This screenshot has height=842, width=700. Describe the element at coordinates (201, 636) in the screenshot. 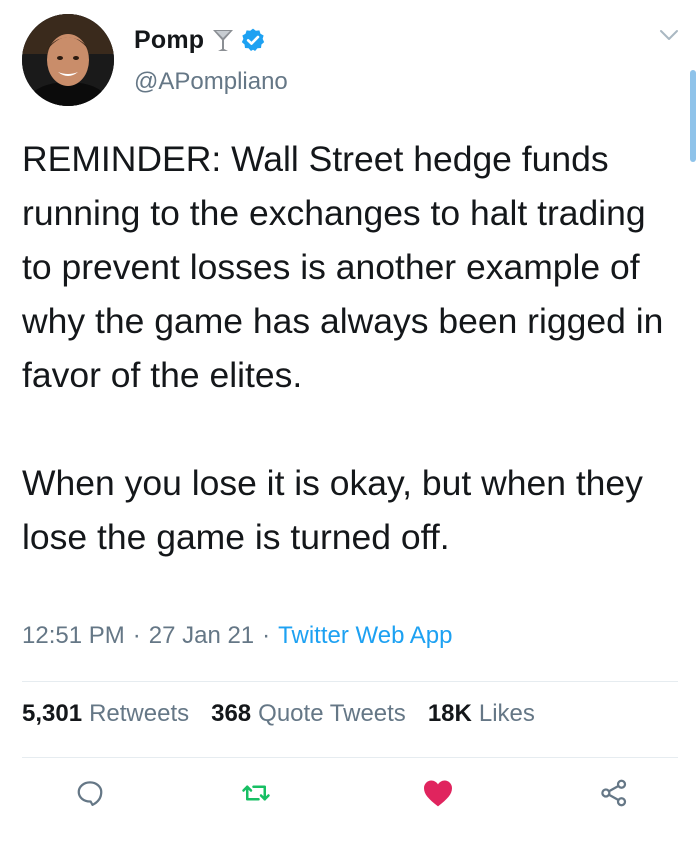

I see `tweet-date: 27 Jan 21` at that location.